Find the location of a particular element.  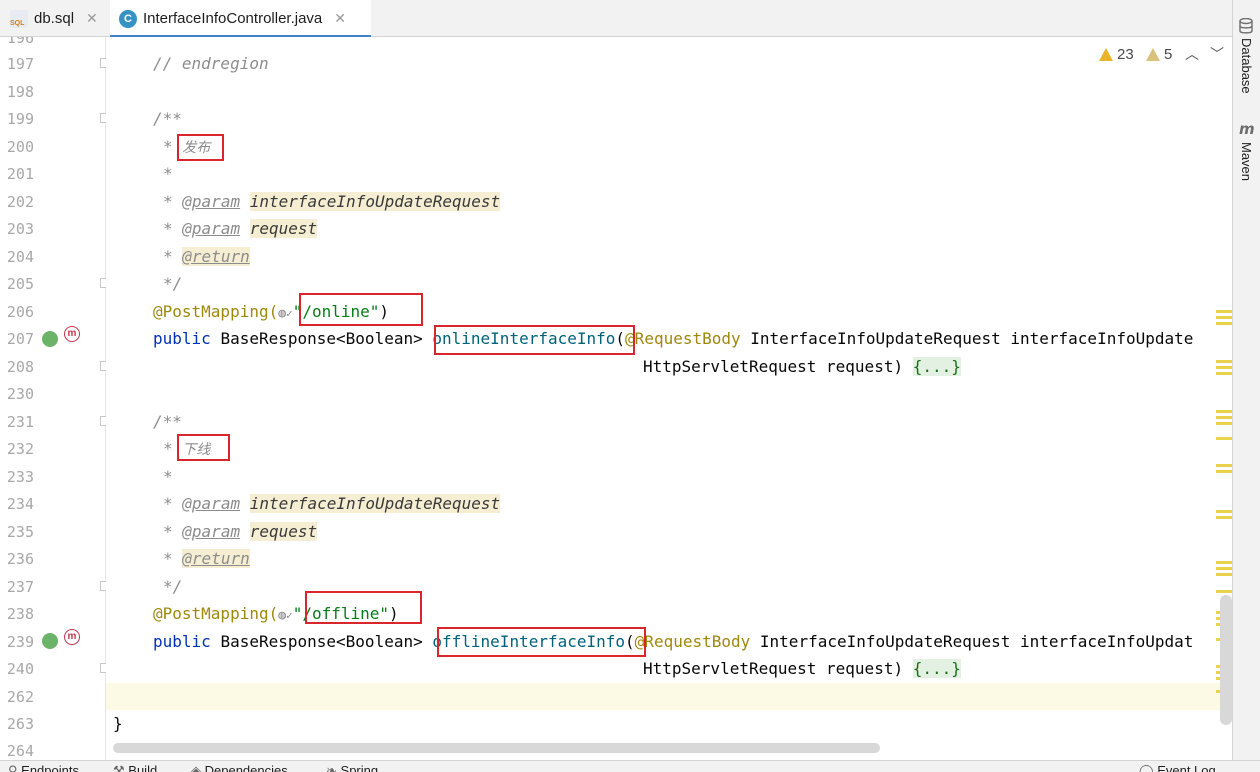

event-log-tool-button: ◯ Event Log is located at coordinates (1177, 767).